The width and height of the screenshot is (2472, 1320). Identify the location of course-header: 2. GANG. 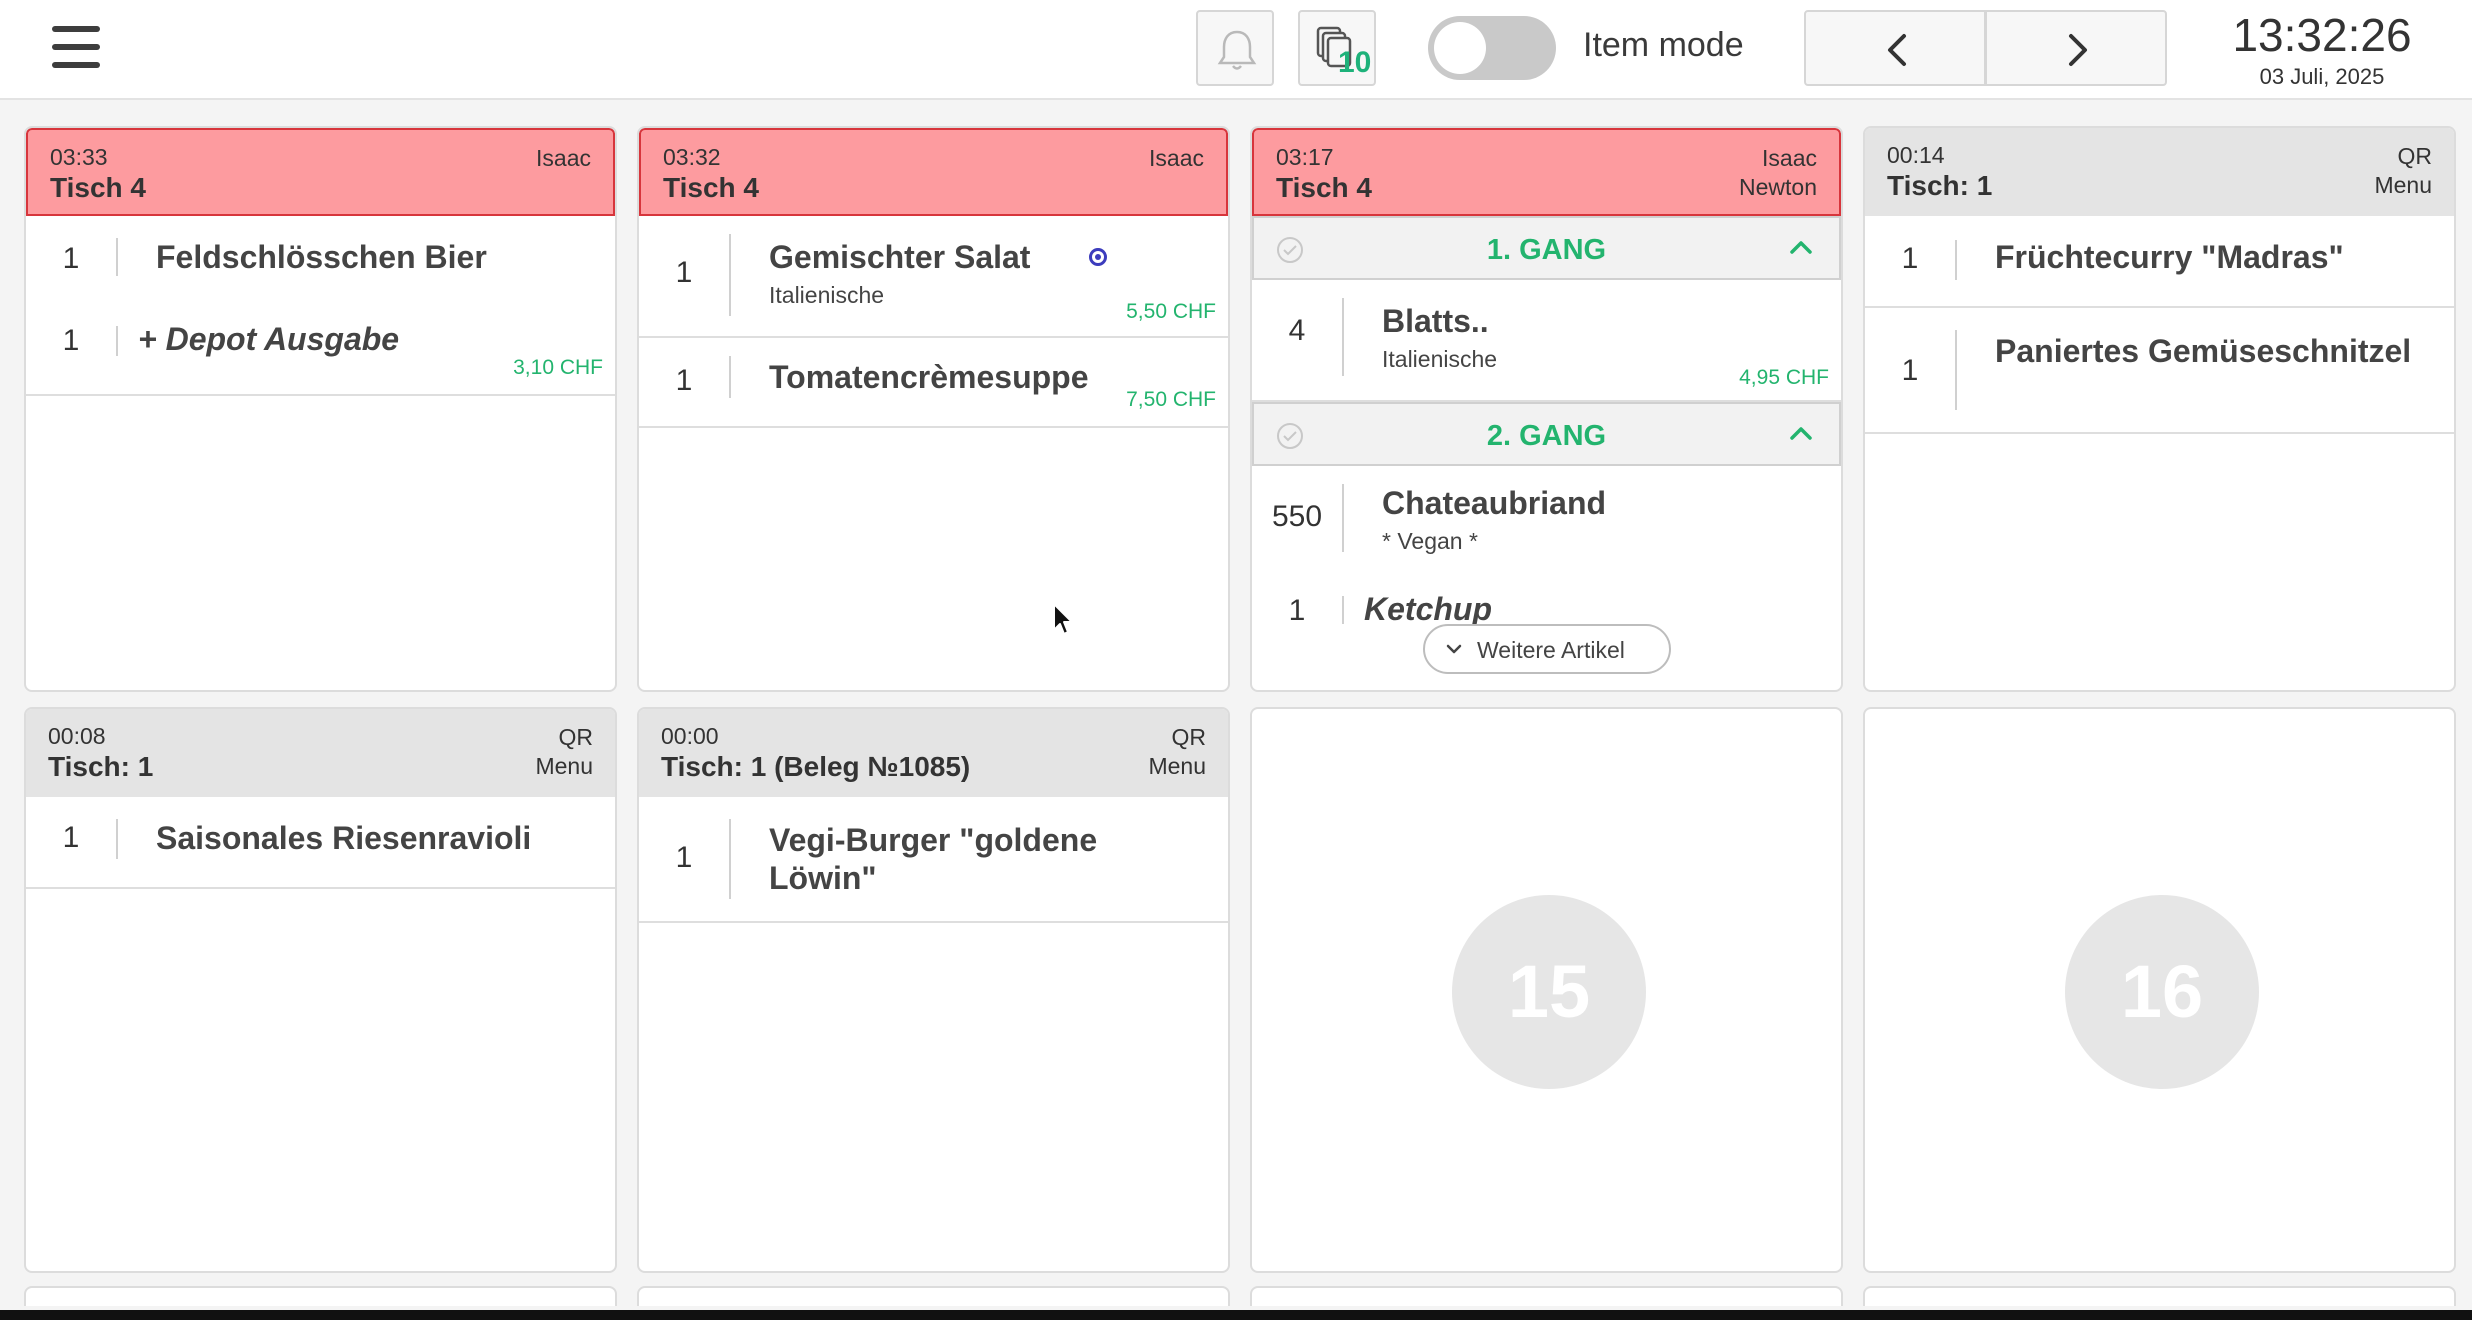
(1546, 434).